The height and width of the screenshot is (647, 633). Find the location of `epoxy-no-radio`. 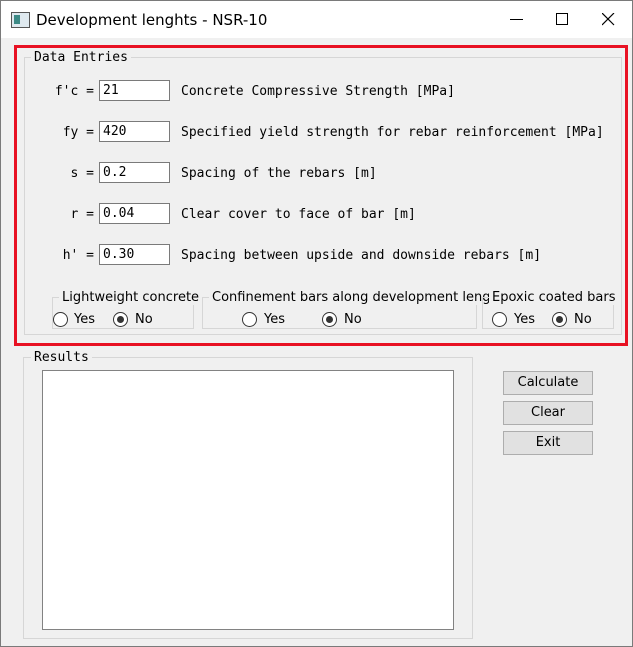

epoxy-no-radio is located at coordinates (559, 319).